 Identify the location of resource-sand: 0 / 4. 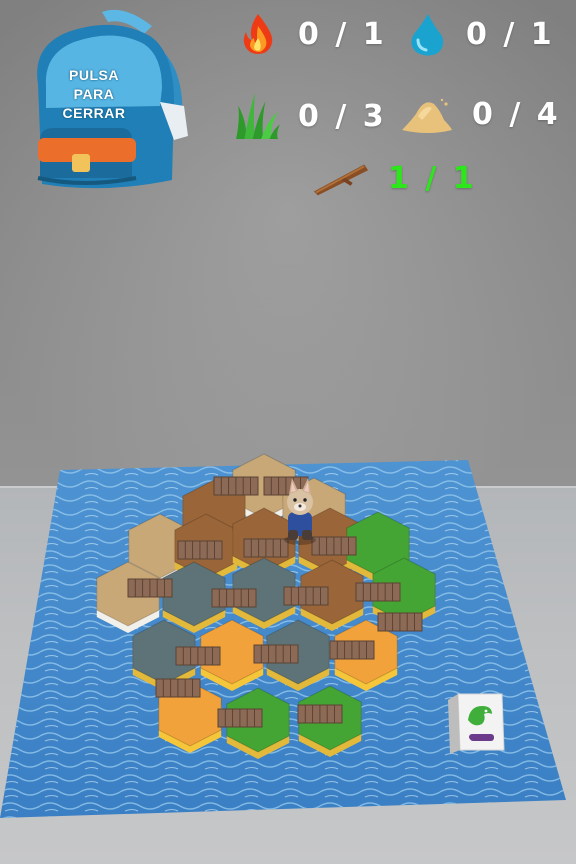
(479, 114).